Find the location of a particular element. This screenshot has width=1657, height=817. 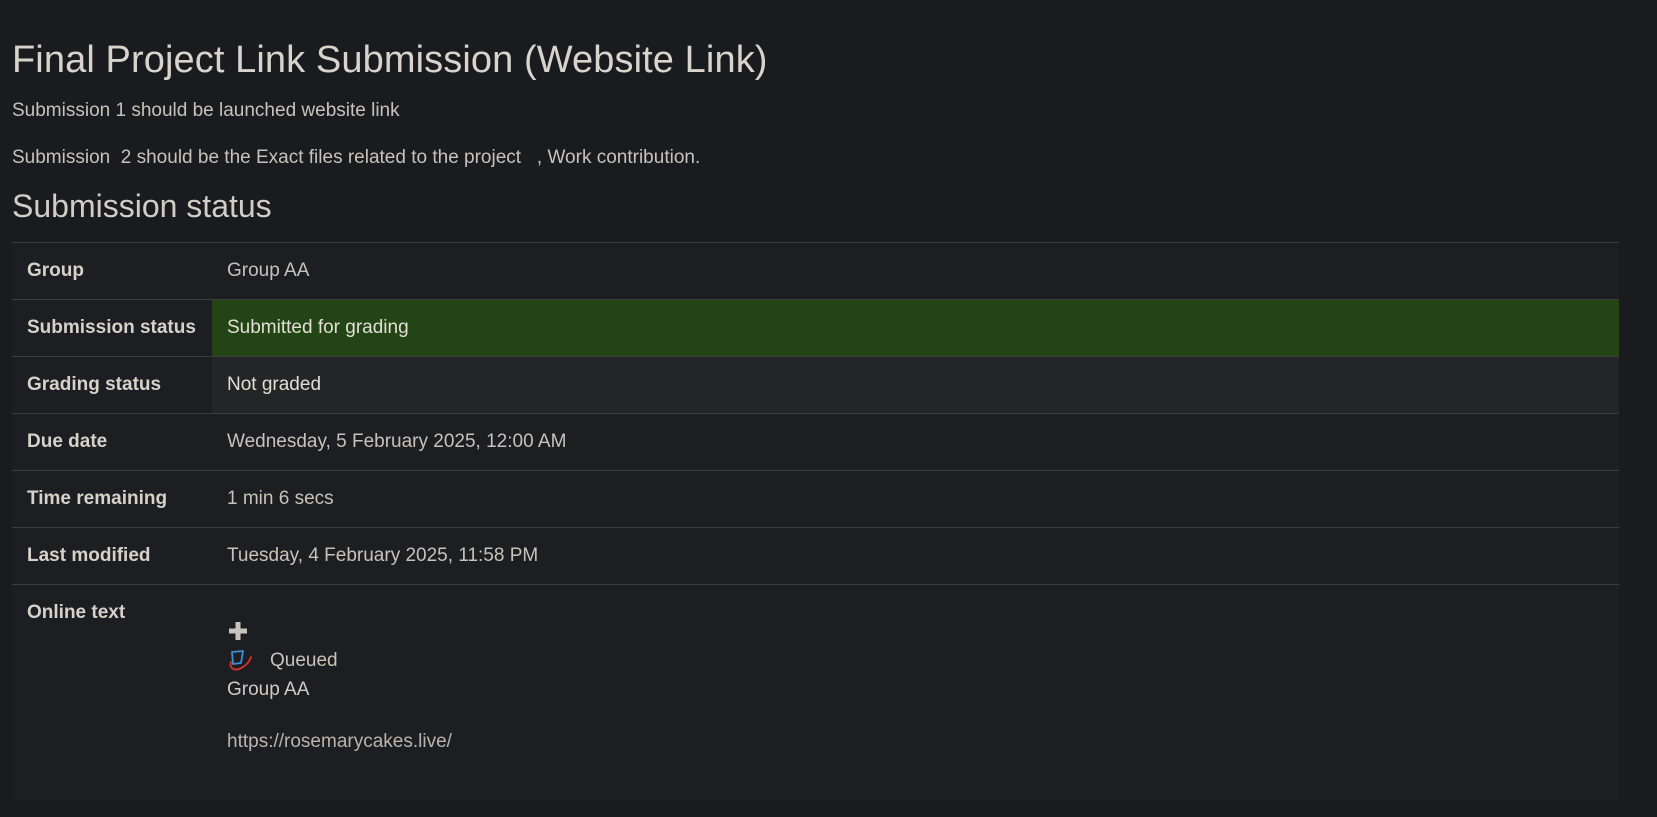

row-value-grading-status: Not graded is located at coordinates (915, 385).